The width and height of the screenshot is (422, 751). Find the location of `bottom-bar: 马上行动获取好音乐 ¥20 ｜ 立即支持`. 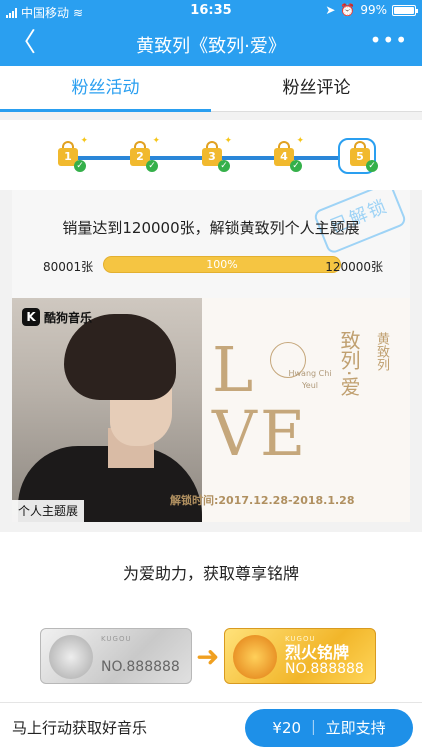

bottom-bar: 马上行动获取好音乐 ¥20 ｜ 立即支持 is located at coordinates (211, 726).